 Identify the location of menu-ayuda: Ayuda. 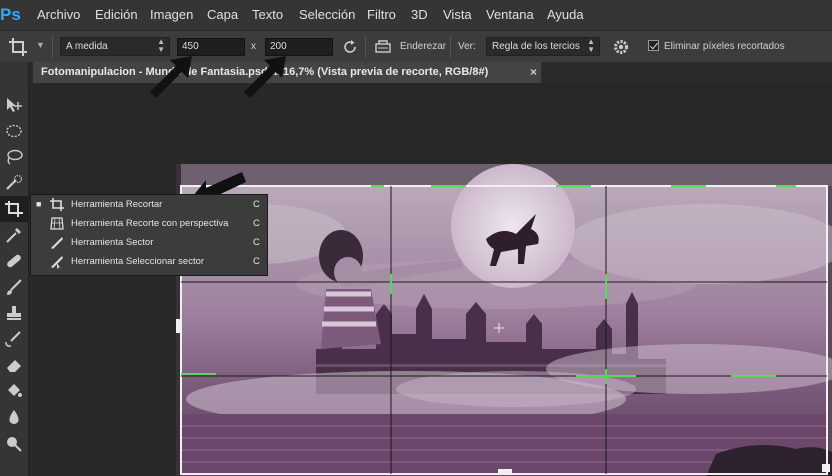
(565, 14).